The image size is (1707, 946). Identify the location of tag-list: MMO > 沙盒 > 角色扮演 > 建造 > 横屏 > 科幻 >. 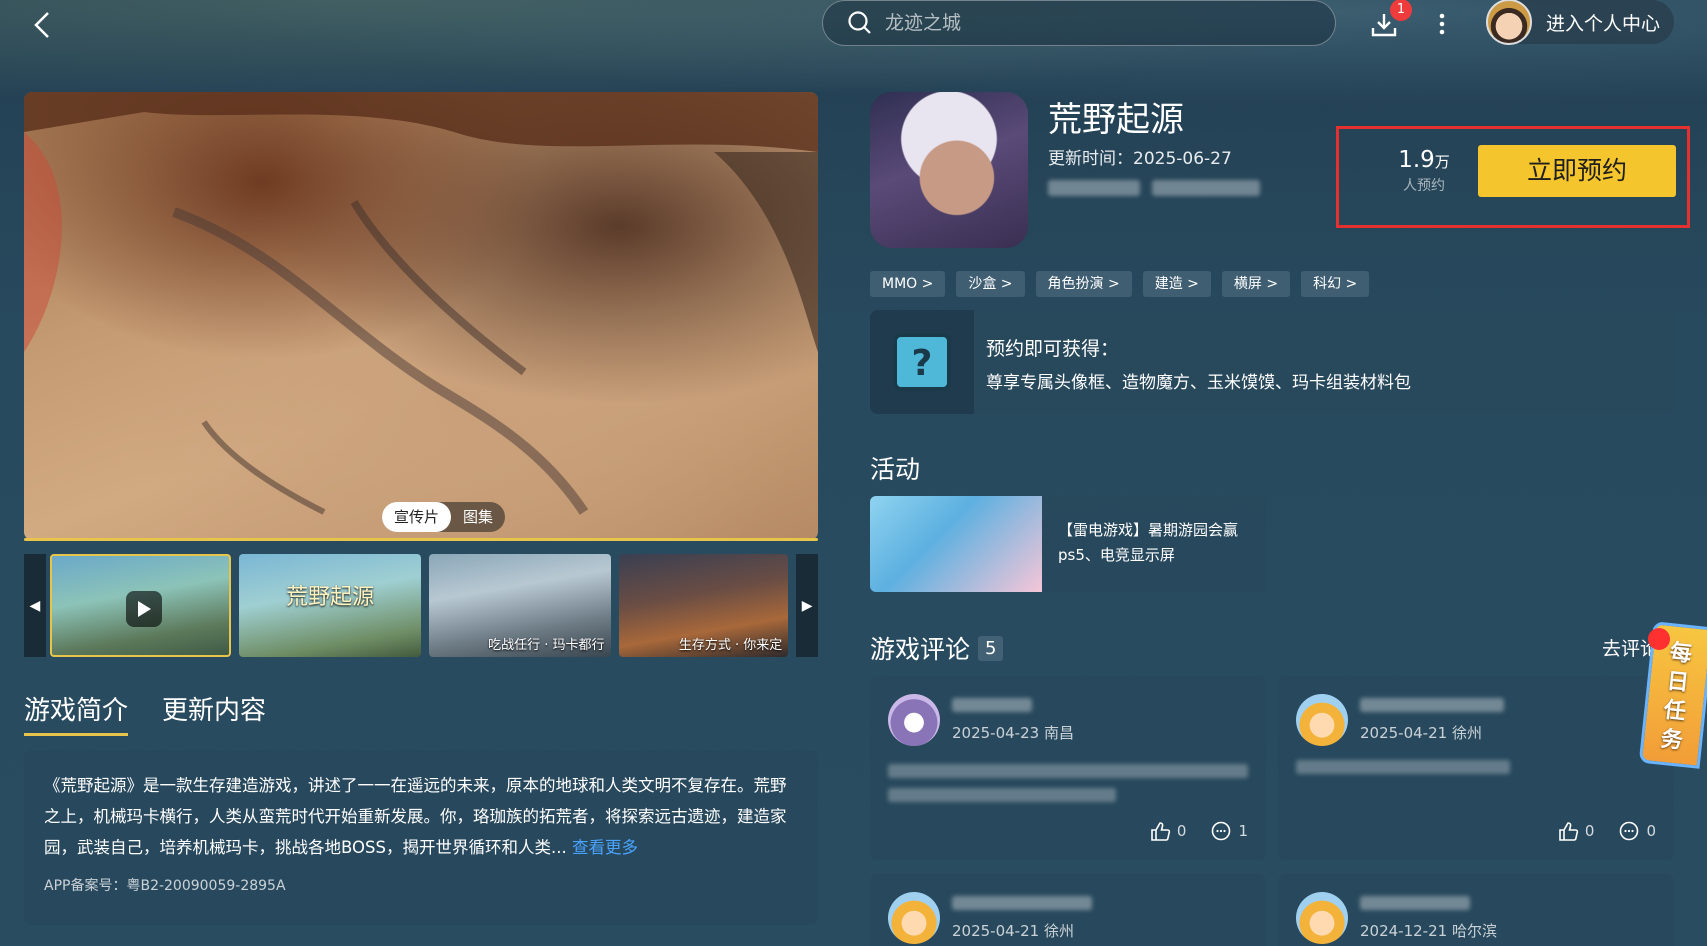
(1125, 284).